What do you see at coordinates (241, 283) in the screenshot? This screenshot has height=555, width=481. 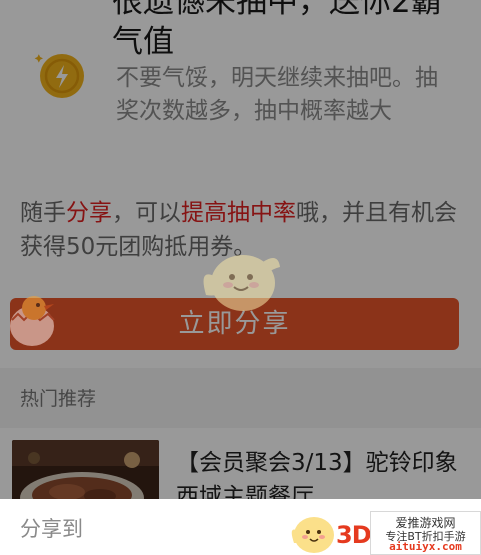 I see `watermark-chick-icon` at bounding box center [241, 283].